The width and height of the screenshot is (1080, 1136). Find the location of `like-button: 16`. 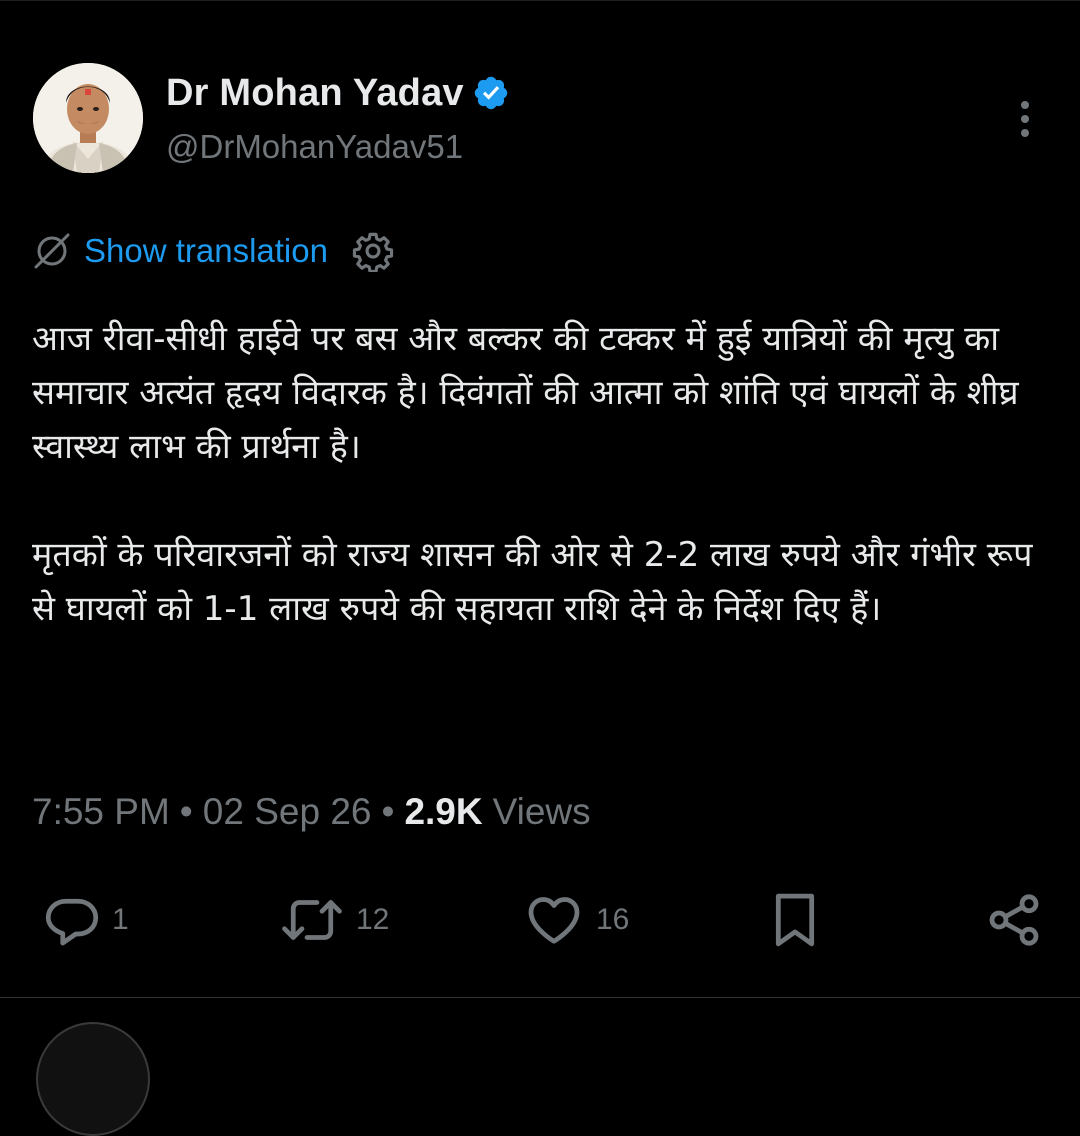

like-button: 16 is located at coordinates (575, 920).